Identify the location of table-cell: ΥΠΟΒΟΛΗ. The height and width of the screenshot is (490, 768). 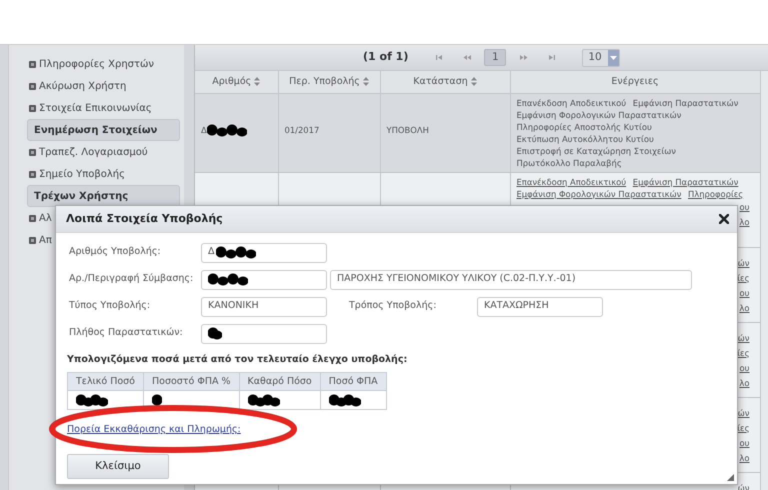
(407, 129).